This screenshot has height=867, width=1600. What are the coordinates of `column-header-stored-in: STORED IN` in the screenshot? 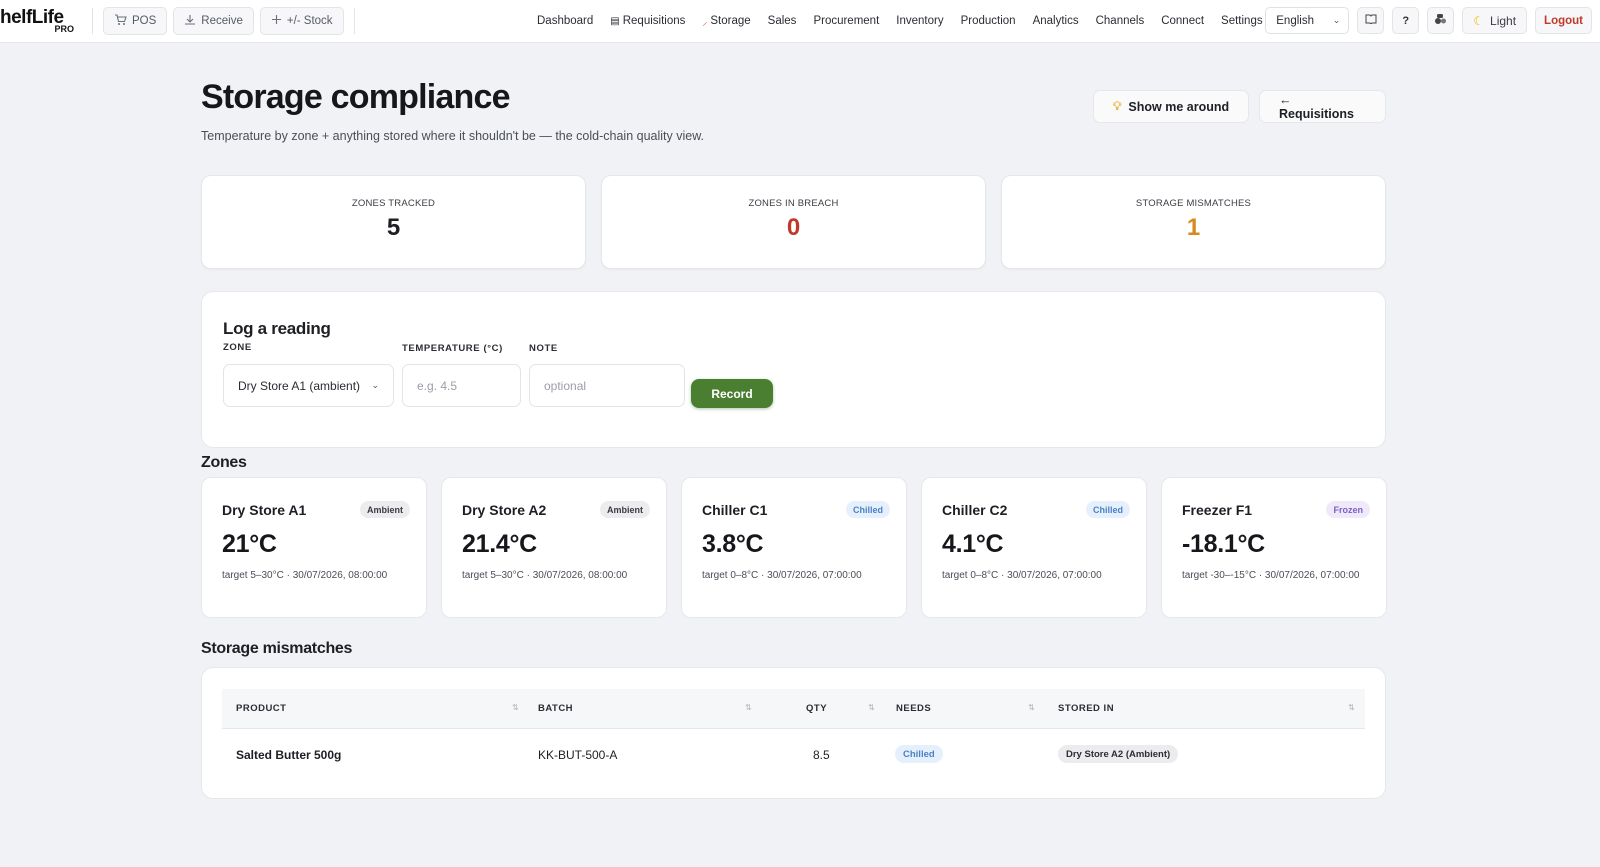 It's located at (1086, 708).